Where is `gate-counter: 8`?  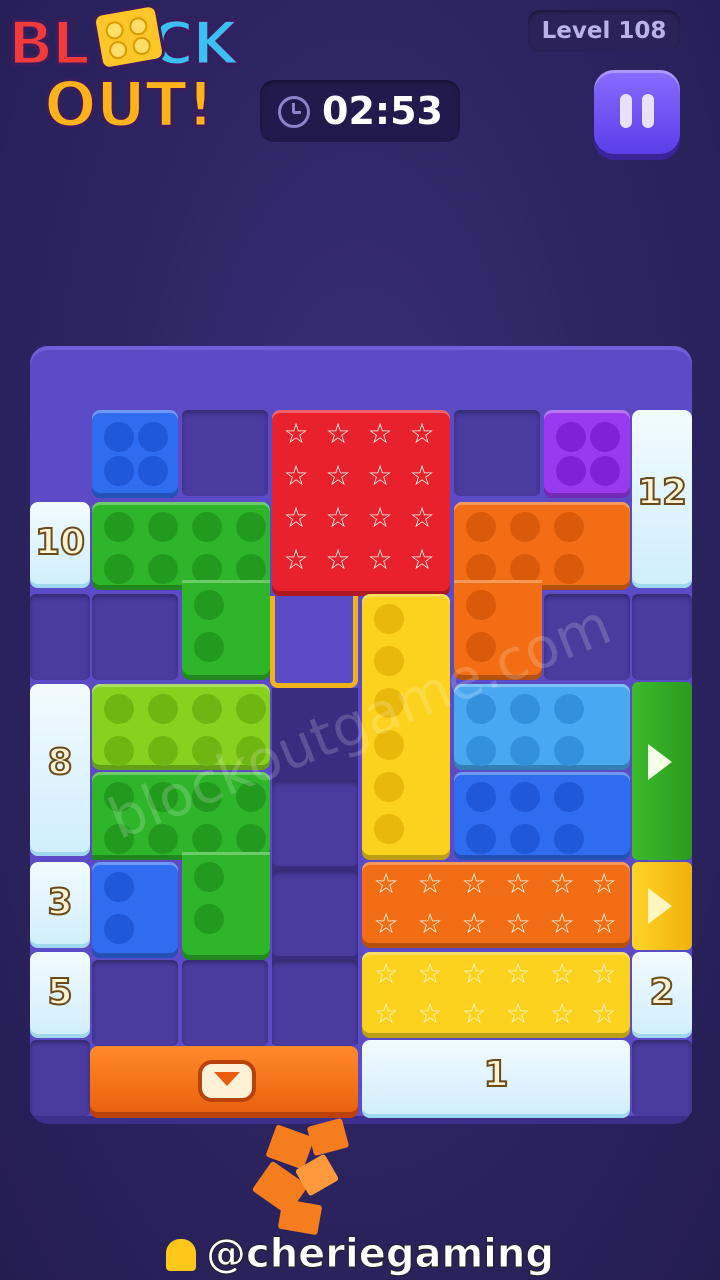 gate-counter: 8 is located at coordinates (59, 762).